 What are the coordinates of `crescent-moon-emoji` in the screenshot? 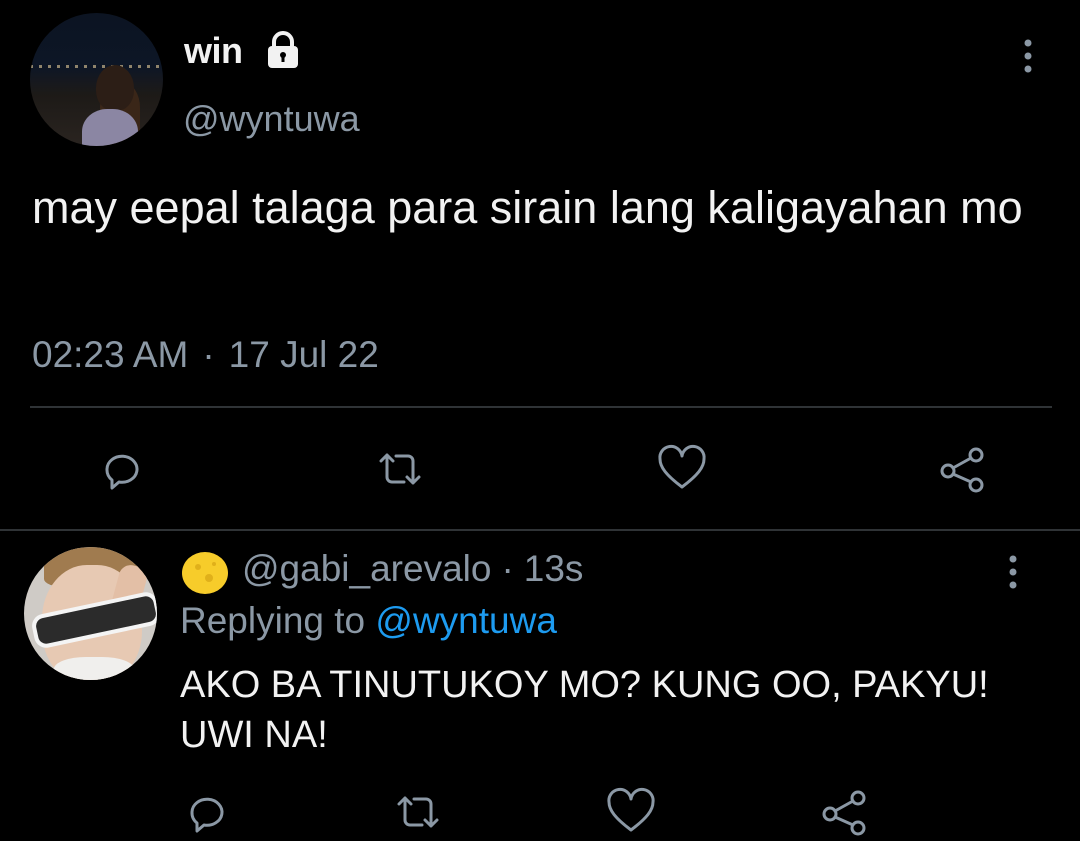 It's located at (205, 573).